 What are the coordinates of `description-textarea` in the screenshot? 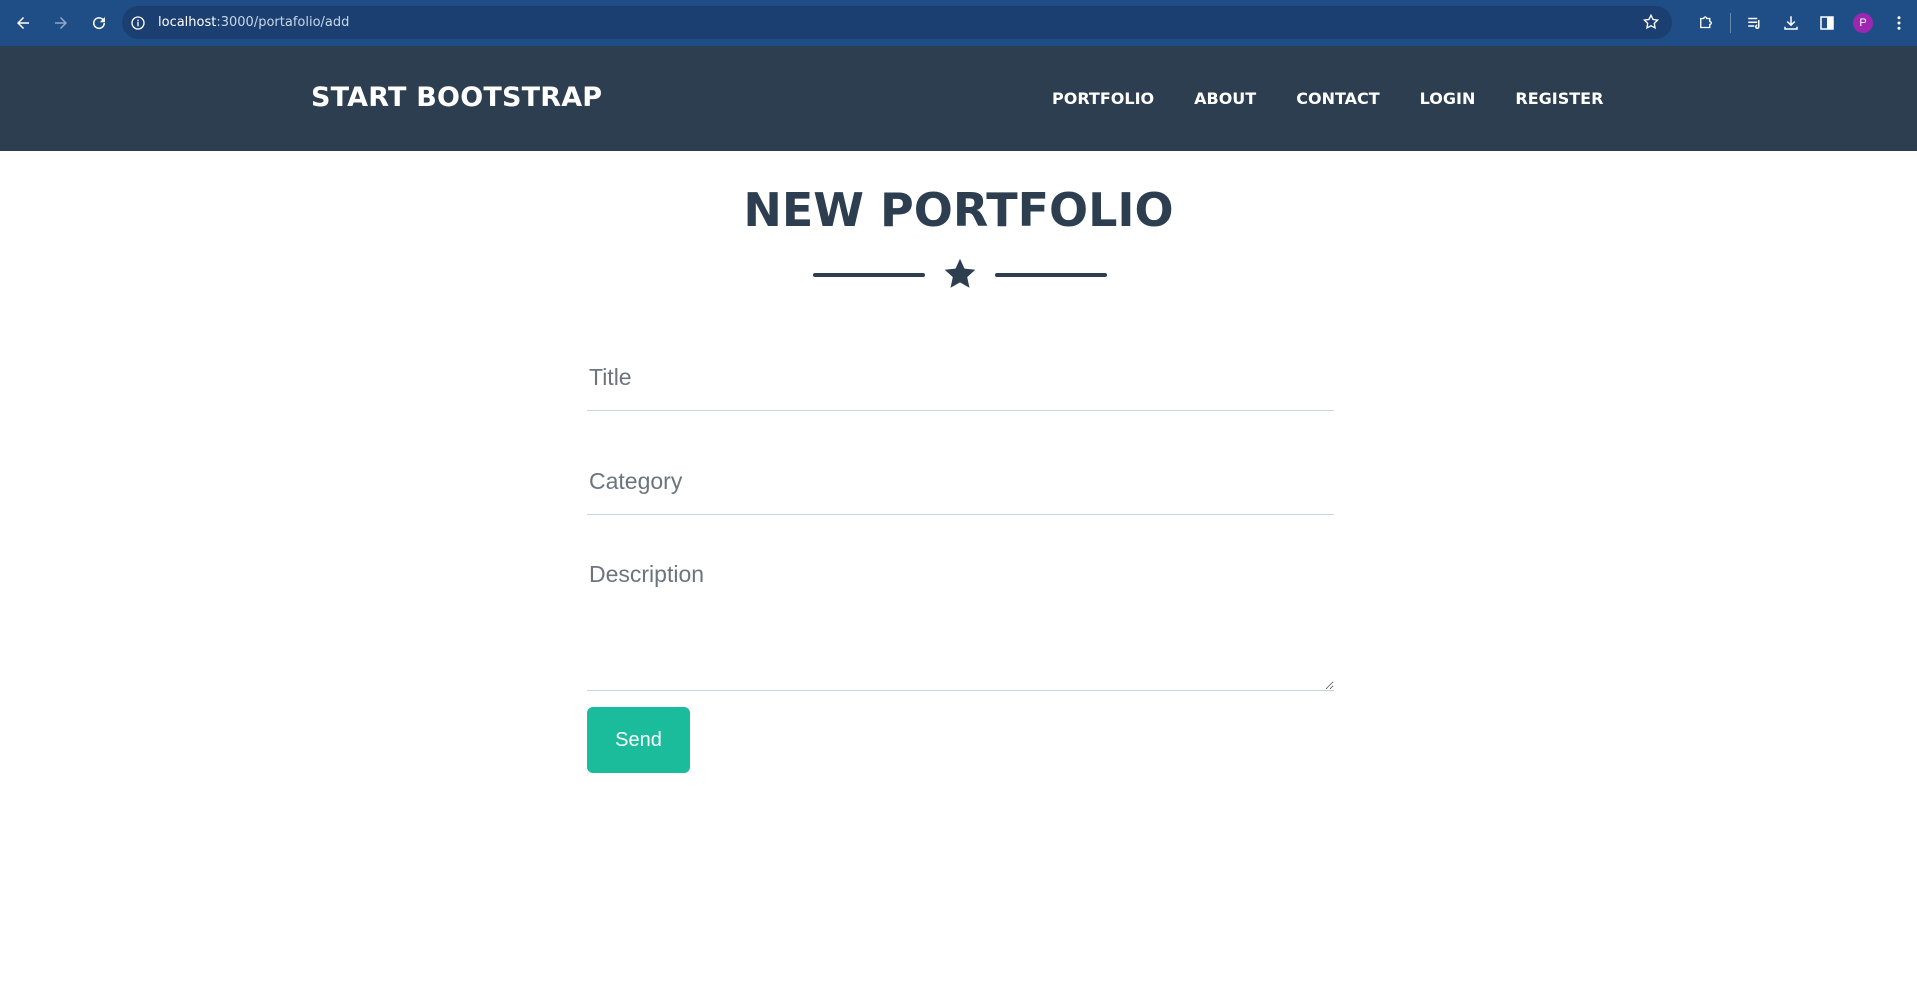 It's located at (960, 621).